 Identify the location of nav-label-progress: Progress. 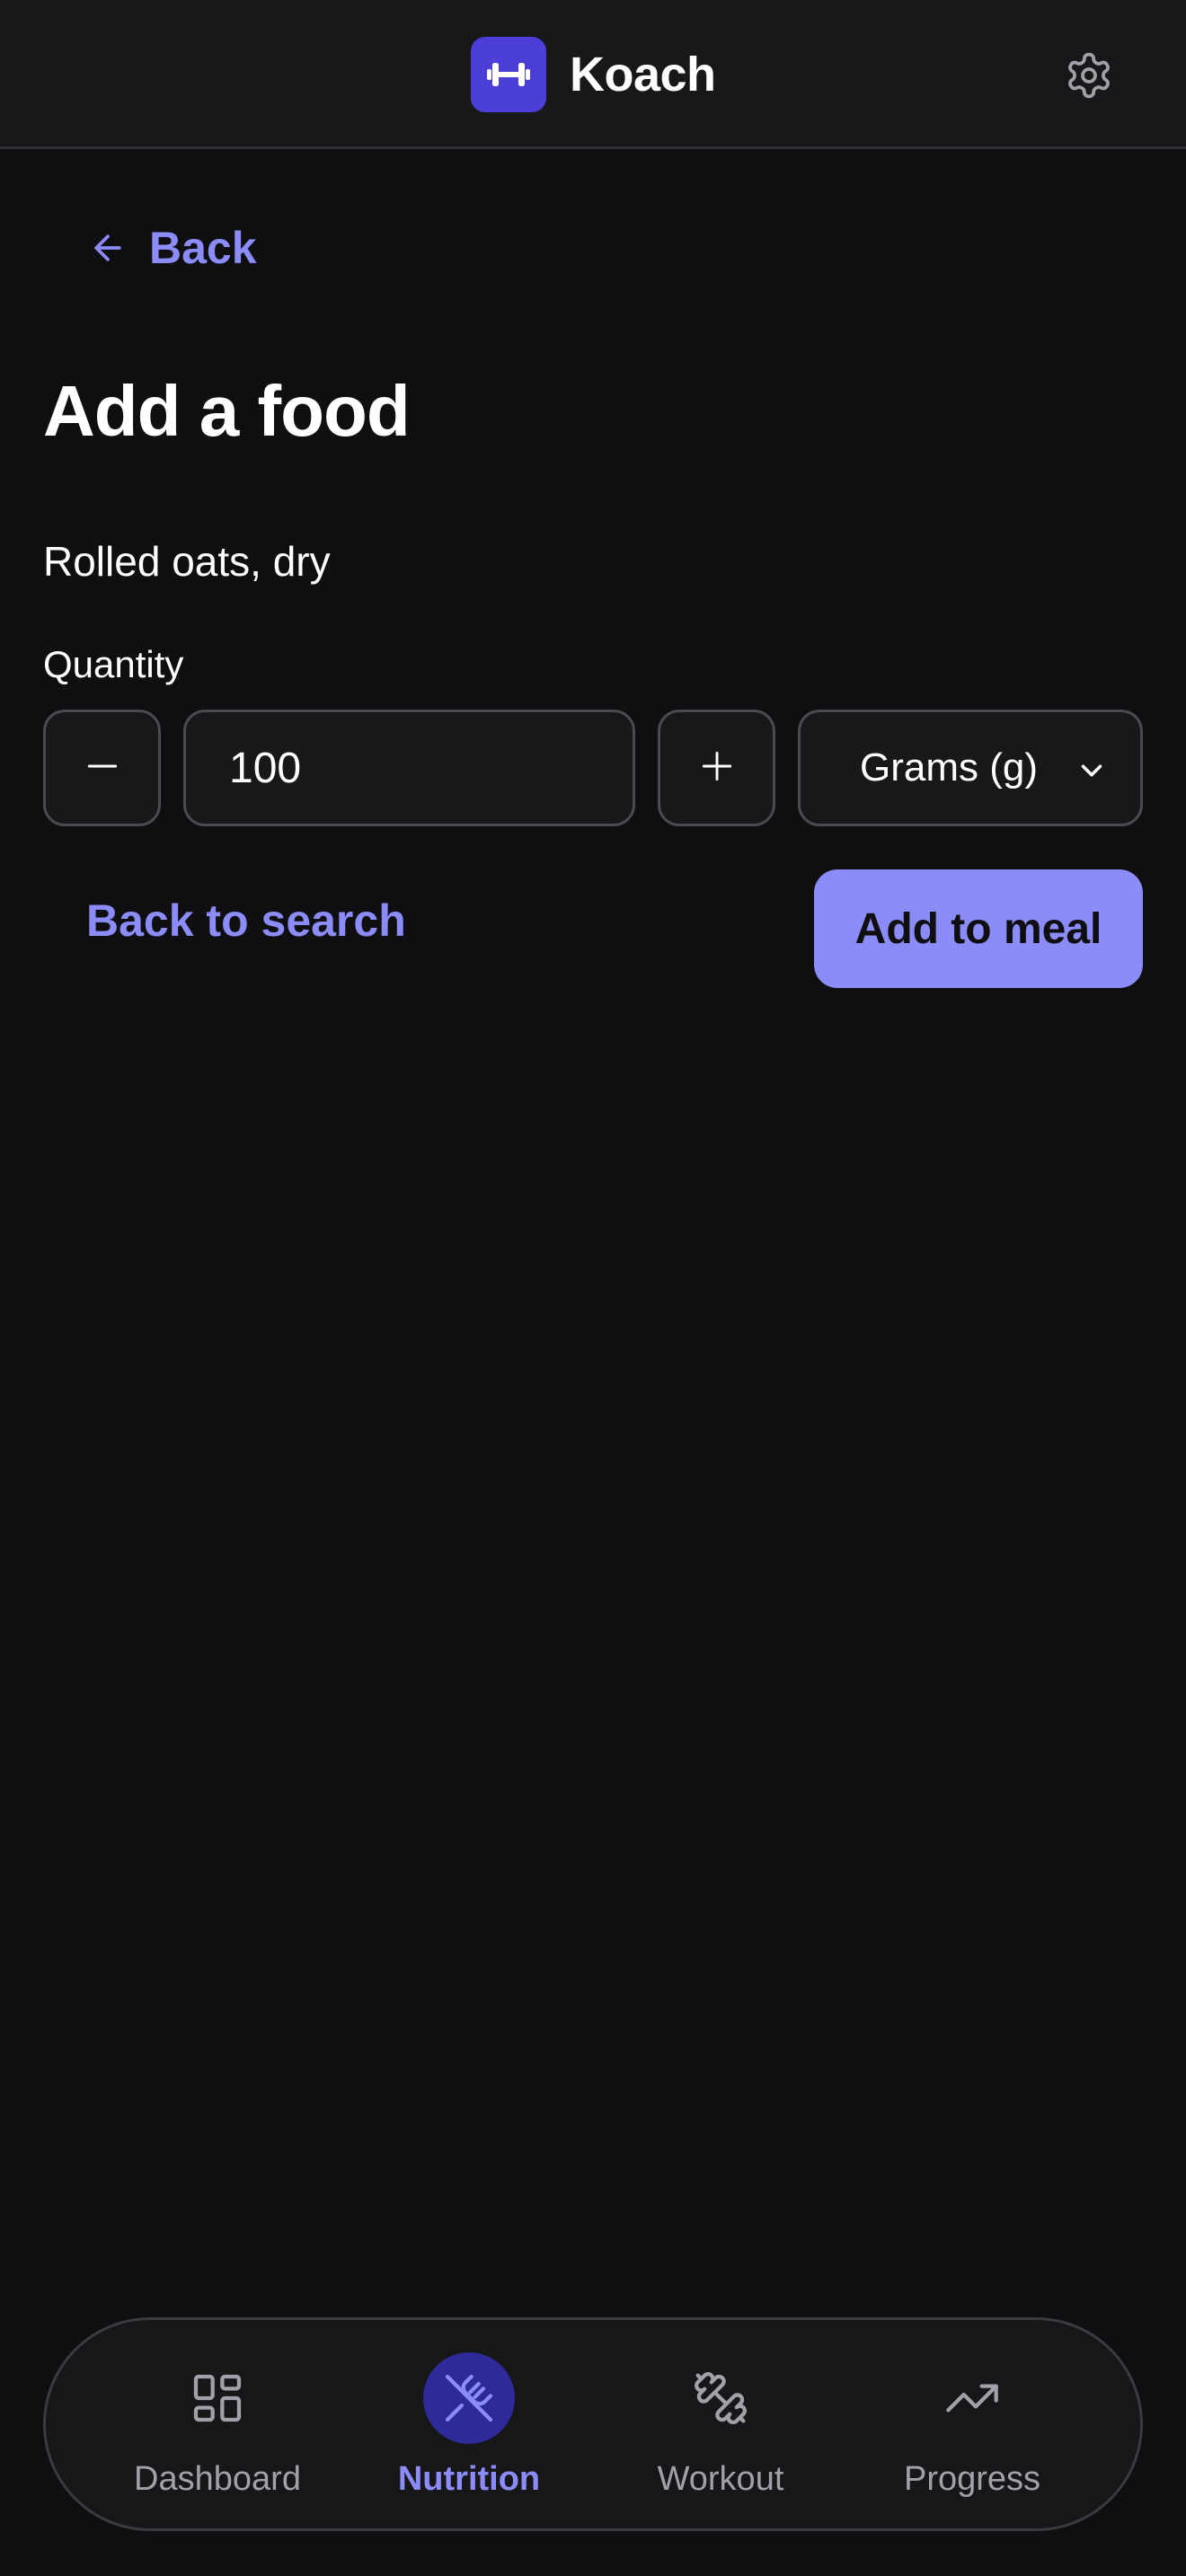
(972, 2479).